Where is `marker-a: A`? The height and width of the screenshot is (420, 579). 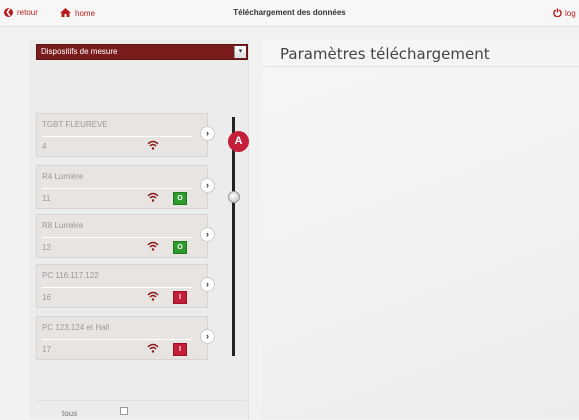
marker-a: A is located at coordinates (238, 141).